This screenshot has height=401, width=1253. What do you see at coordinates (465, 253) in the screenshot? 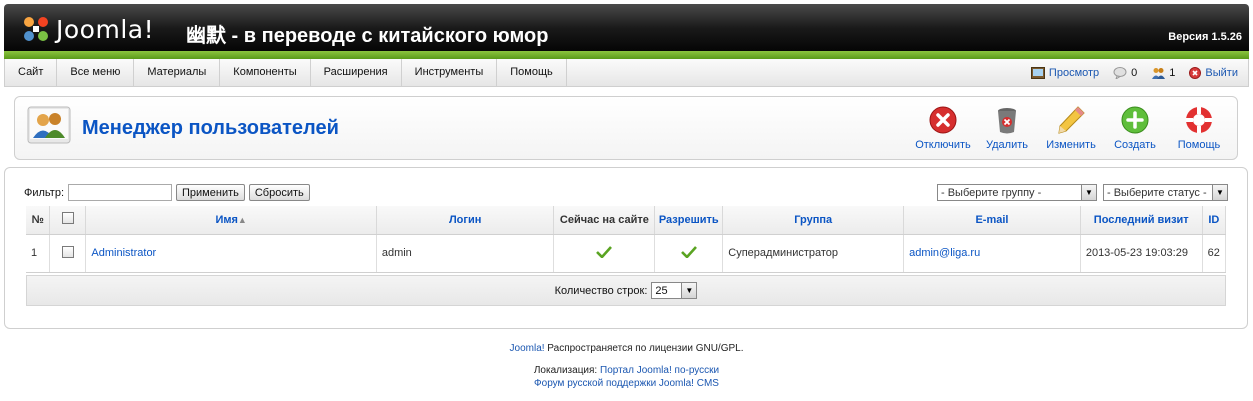
I see `user-login: admin` at bounding box center [465, 253].